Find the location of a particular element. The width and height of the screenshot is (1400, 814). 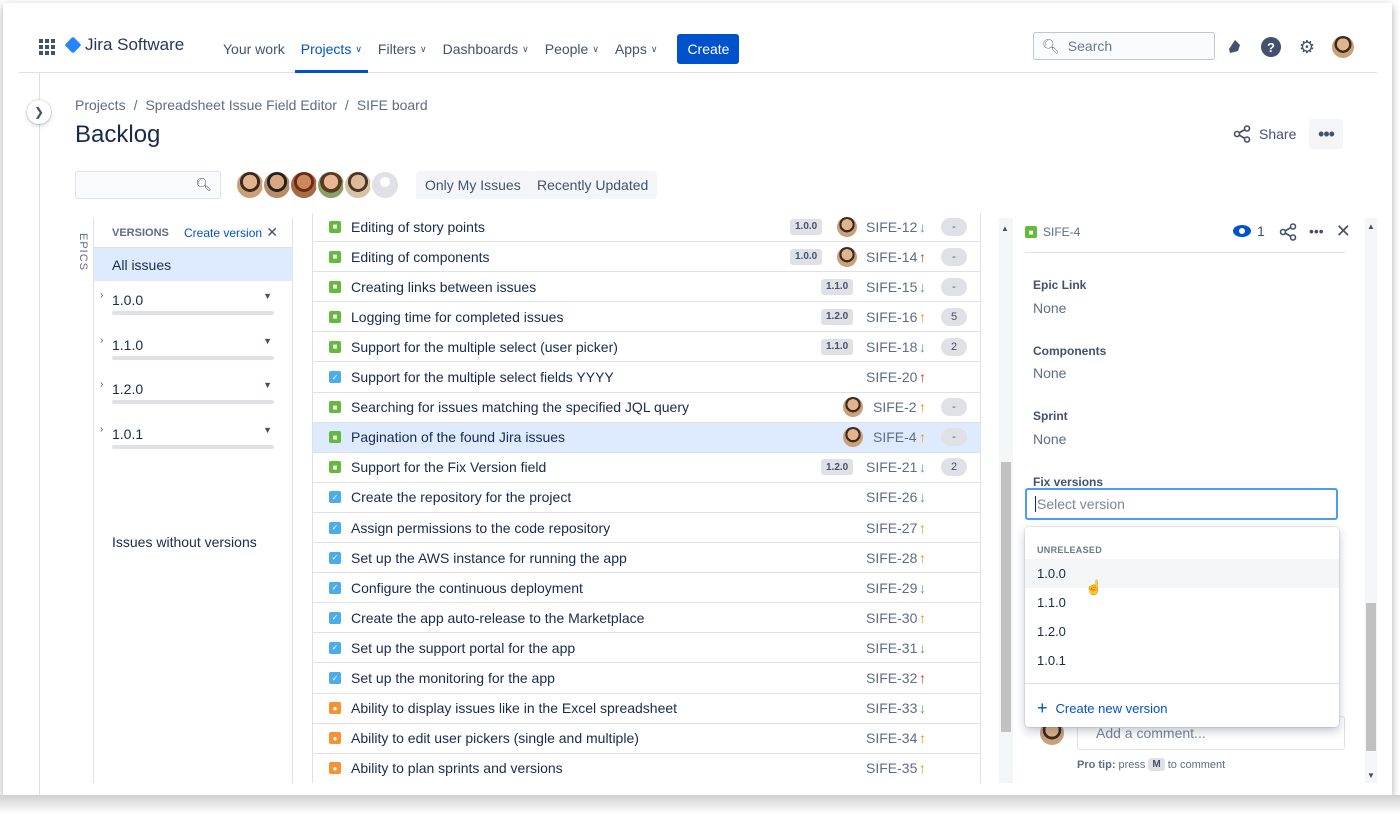

assignee-filter-avatars is located at coordinates (317, 185).